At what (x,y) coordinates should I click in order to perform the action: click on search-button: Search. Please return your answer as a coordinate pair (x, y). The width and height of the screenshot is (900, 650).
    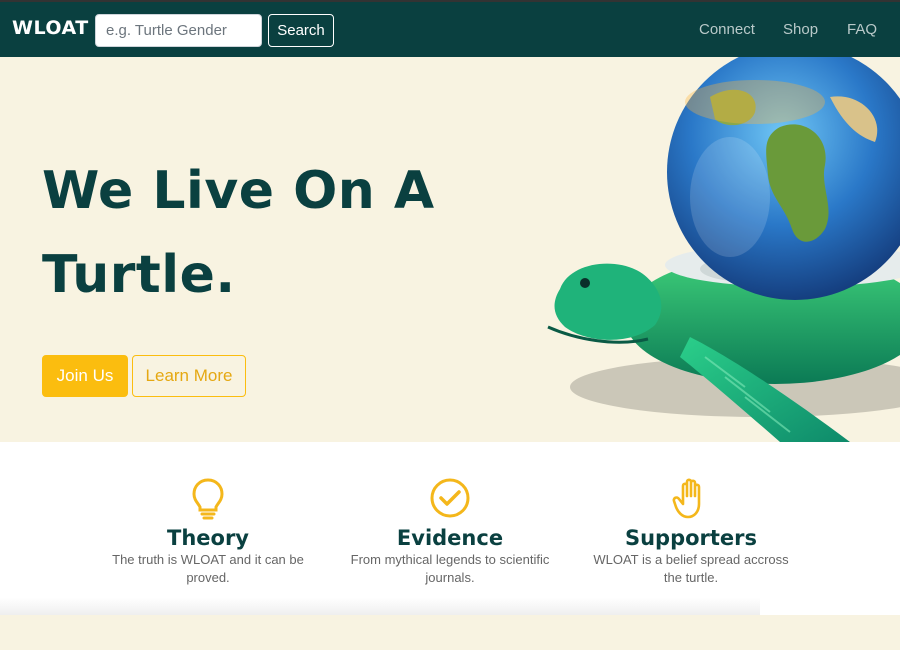
    Looking at the image, I should click on (301, 30).